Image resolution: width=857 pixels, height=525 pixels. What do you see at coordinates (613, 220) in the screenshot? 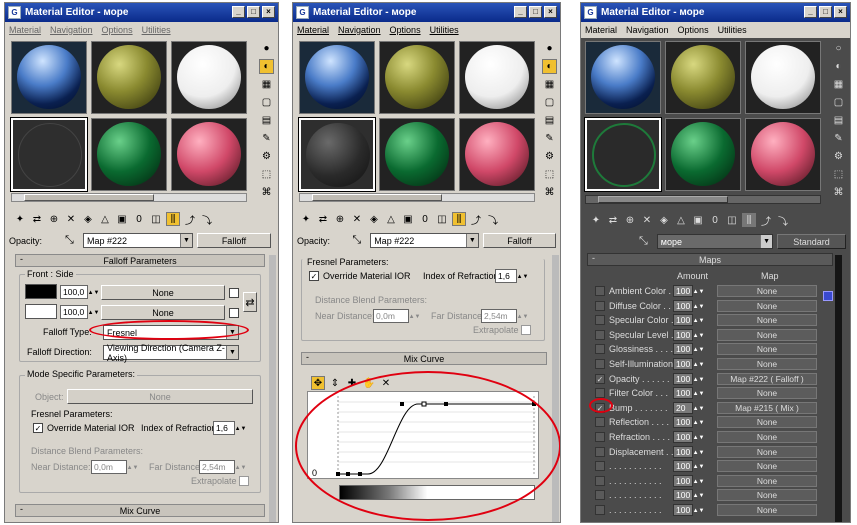
I see `put-material-icon: ⇄` at bounding box center [613, 220].